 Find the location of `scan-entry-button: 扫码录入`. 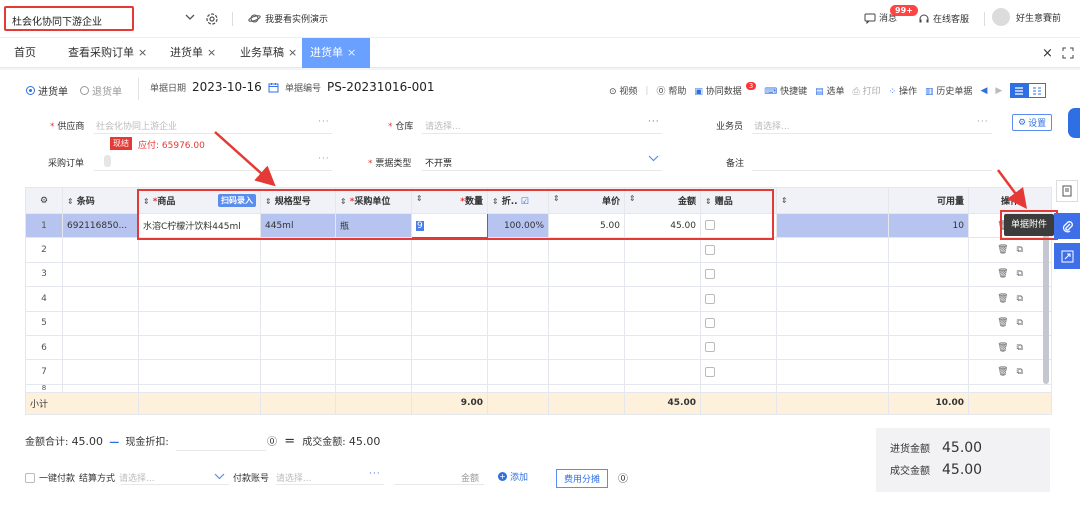

scan-entry-button: 扫码录入 is located at coordinates (237, 200).